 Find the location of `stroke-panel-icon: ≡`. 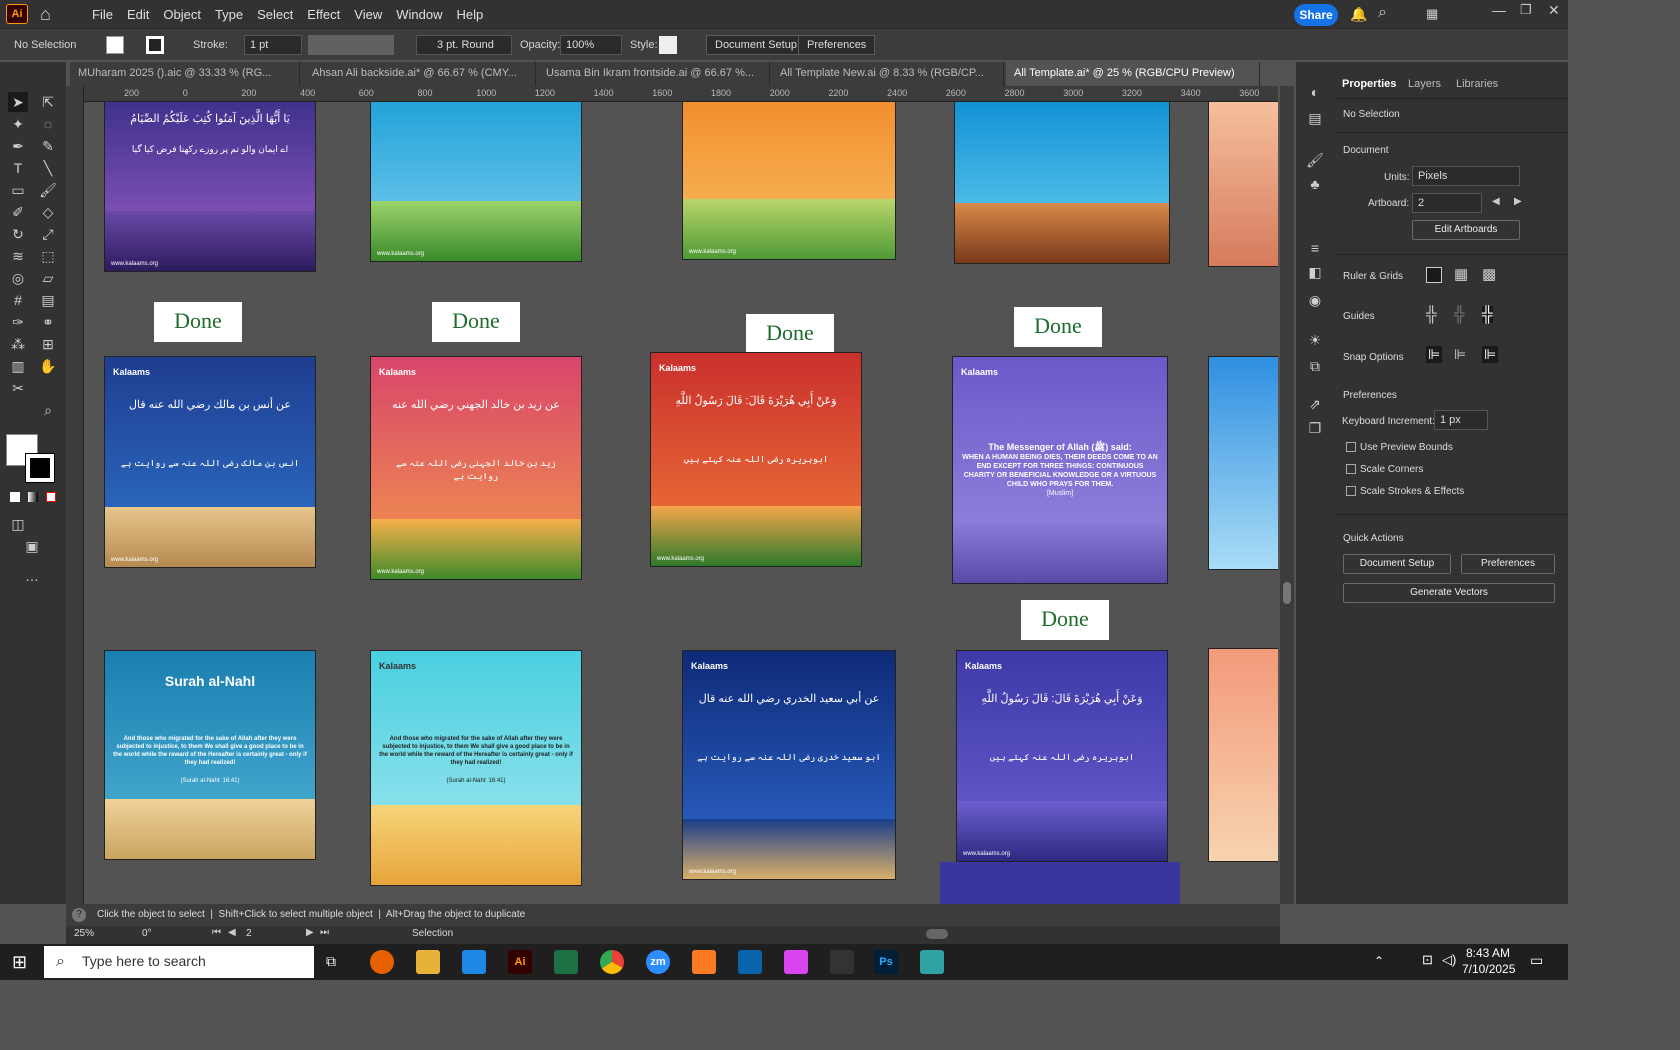

stroke-panel-icon: ≡ is located at coordinates (1315, 248).